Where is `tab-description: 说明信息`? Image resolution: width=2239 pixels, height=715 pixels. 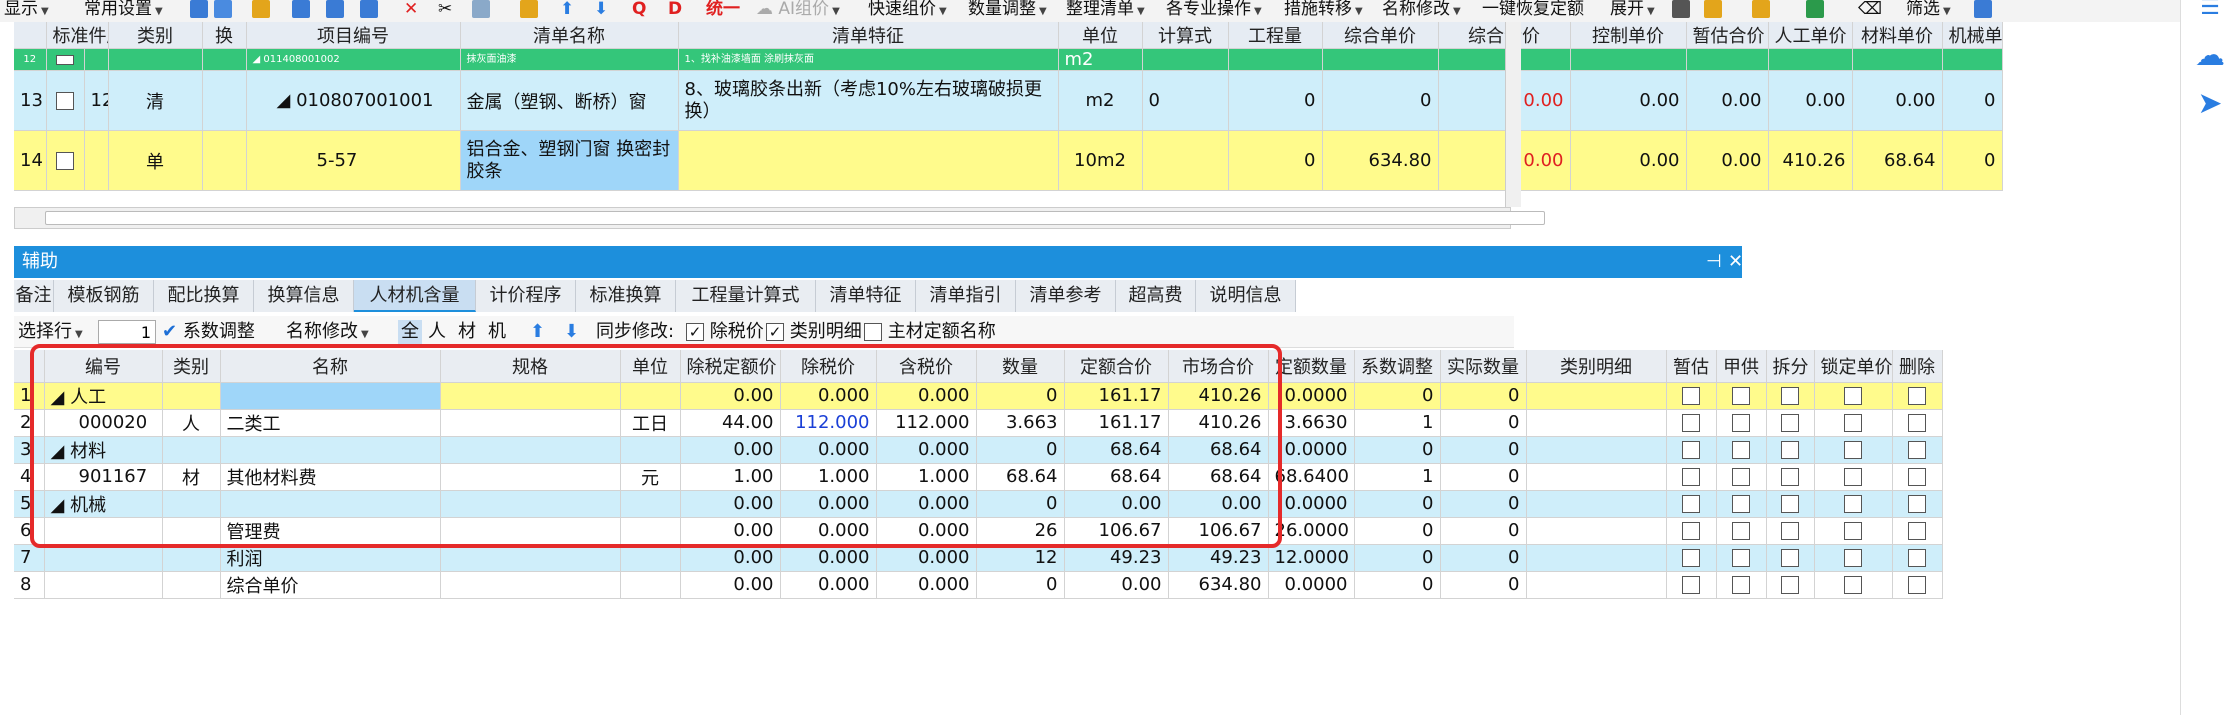
tab-description: 说明信息 is located at coordinates (1246, 296).